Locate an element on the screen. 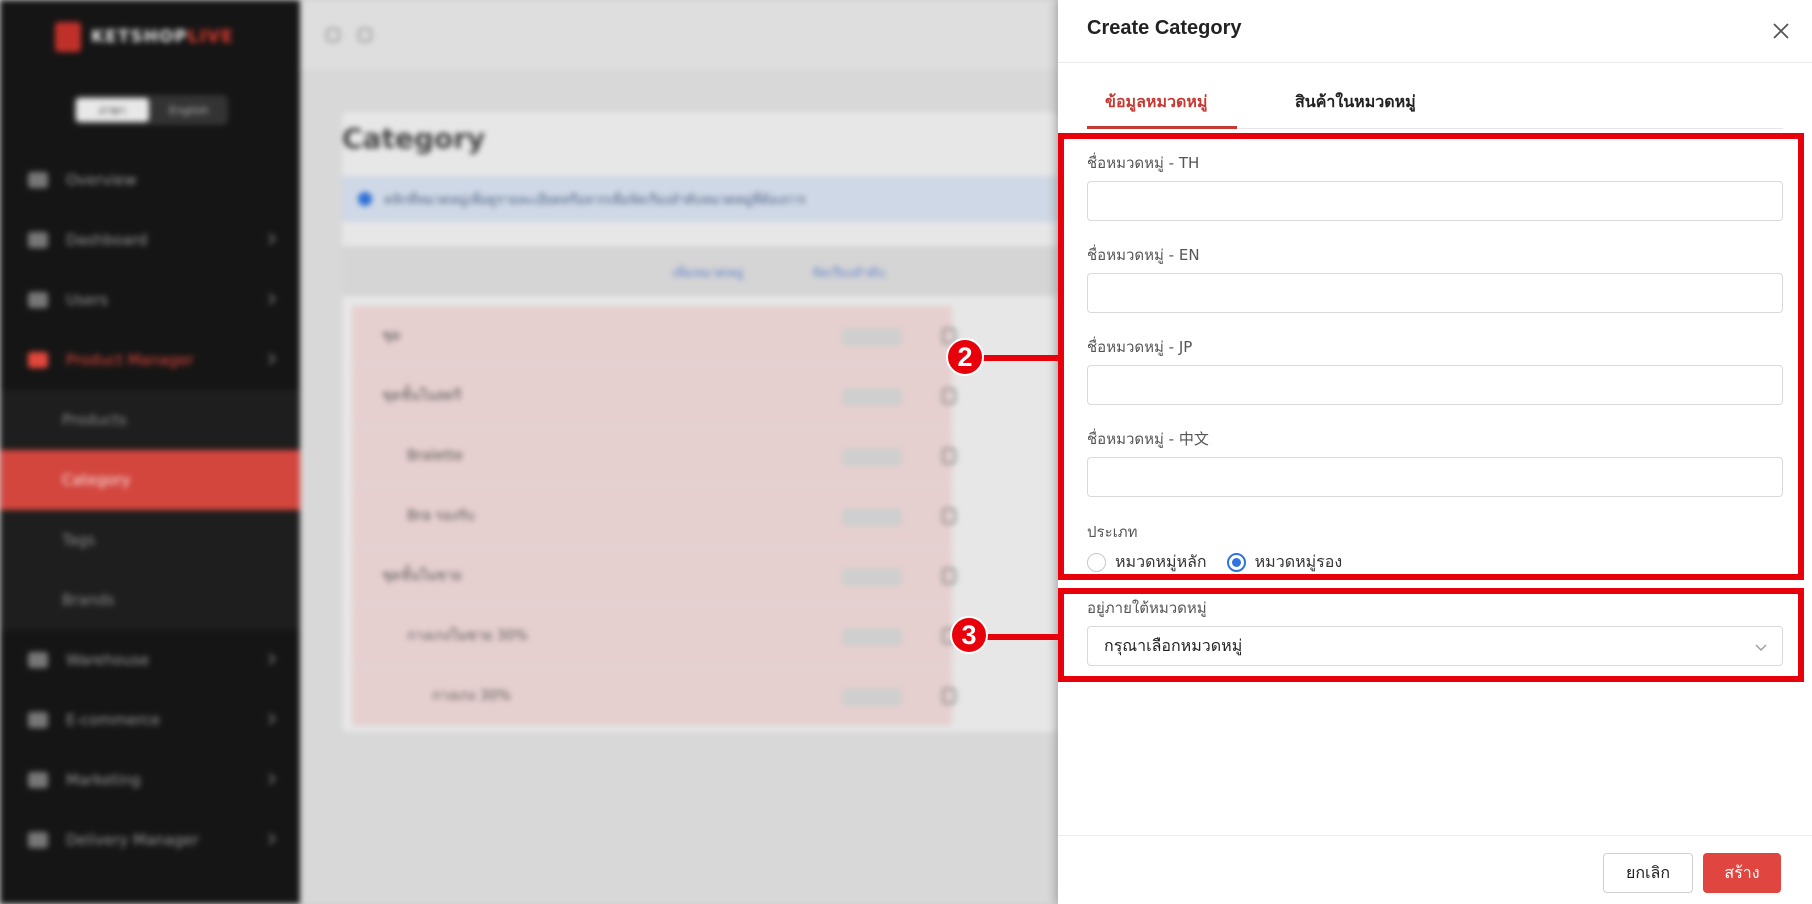  list-item: ชุดชั้นในสตรี is located at coordinates (654, 396).